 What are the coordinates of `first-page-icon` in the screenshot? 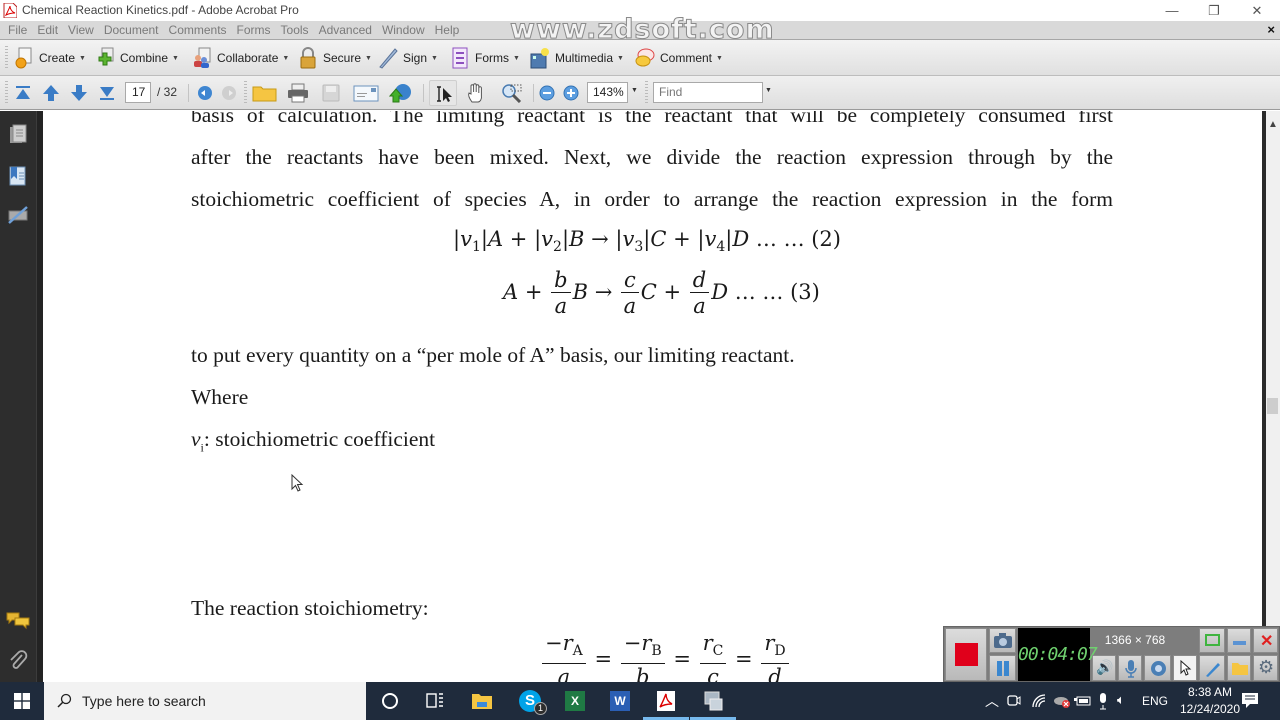 It's located at (23, 93).